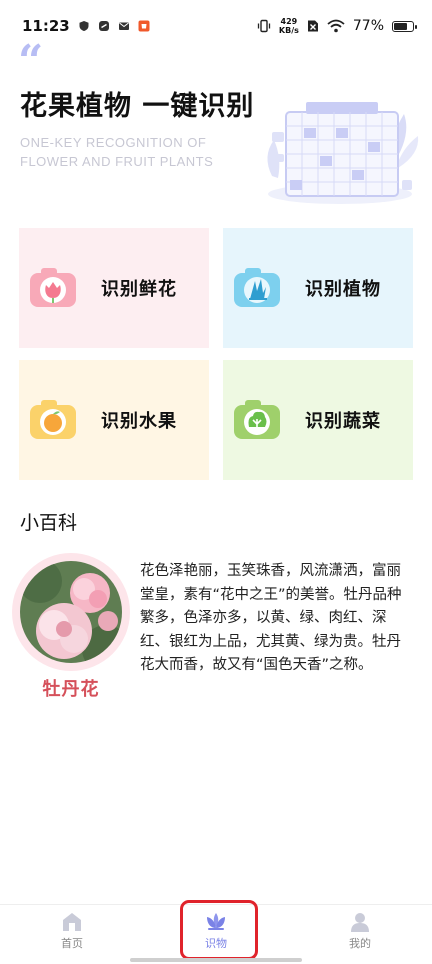 This screenshot has width=432, height=964. I want to click on highlight-annotation-box, so click(219, 930).